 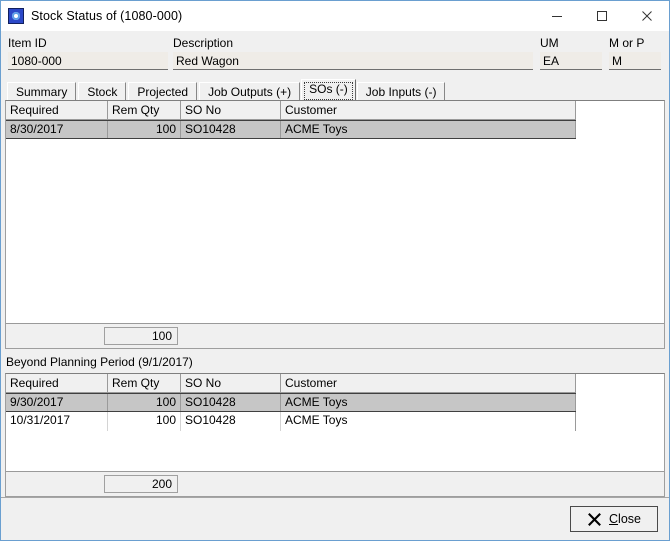 I want to click on maximize-icon, so click(x=601, y=16).